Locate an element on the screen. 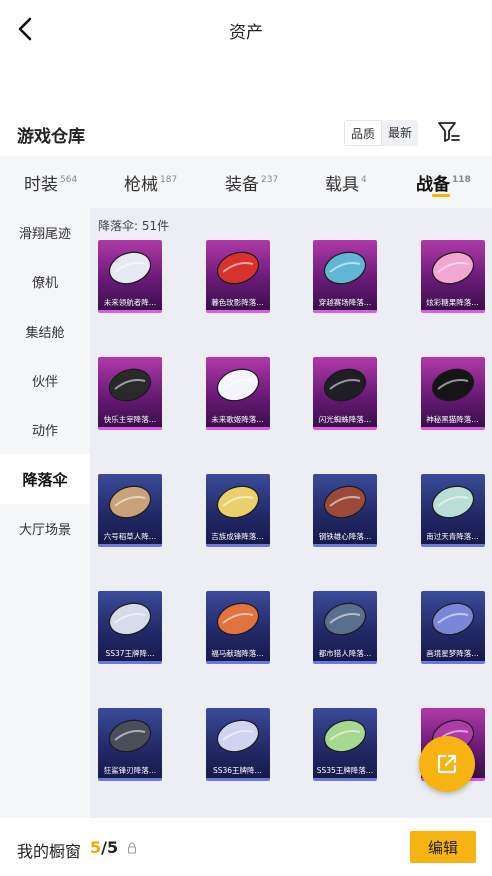  sidebar: 滑翔尾迹 僚机 集结舱 伙伴 动作 降落伞 大厅场景 is located at coordinates (45, 513).